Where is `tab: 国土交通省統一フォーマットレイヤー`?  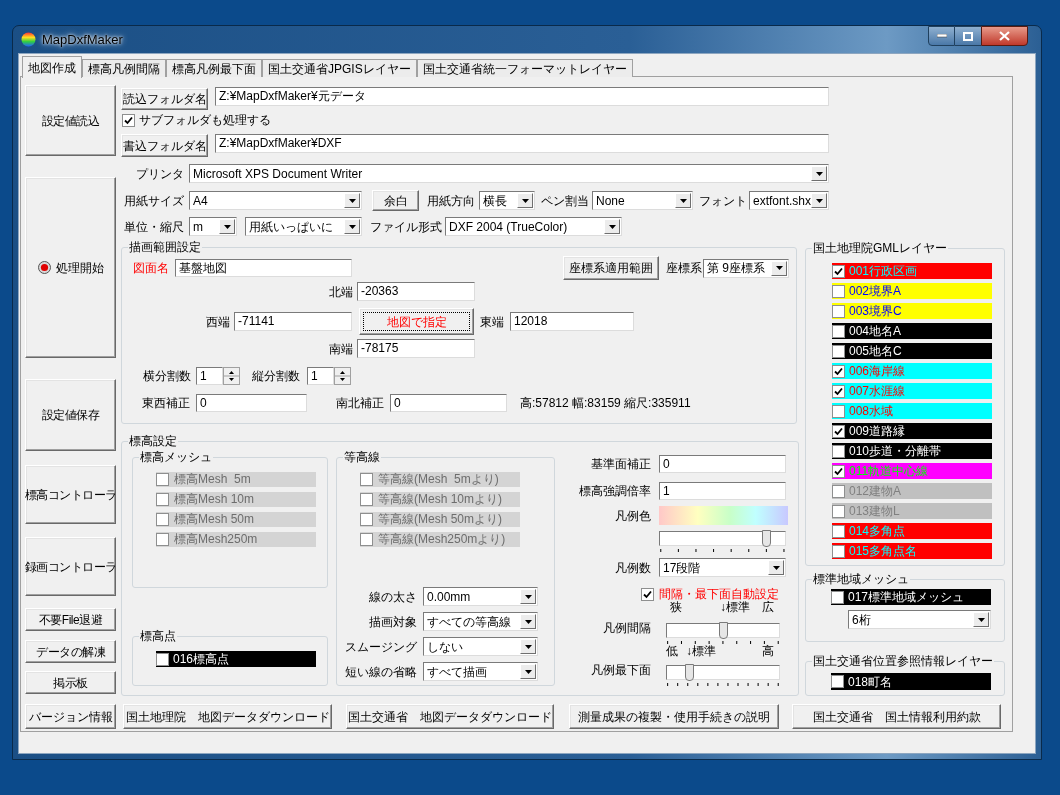 tab: 国土交通省統一フォーマットレイヤー is located at coordinates (524, 68).